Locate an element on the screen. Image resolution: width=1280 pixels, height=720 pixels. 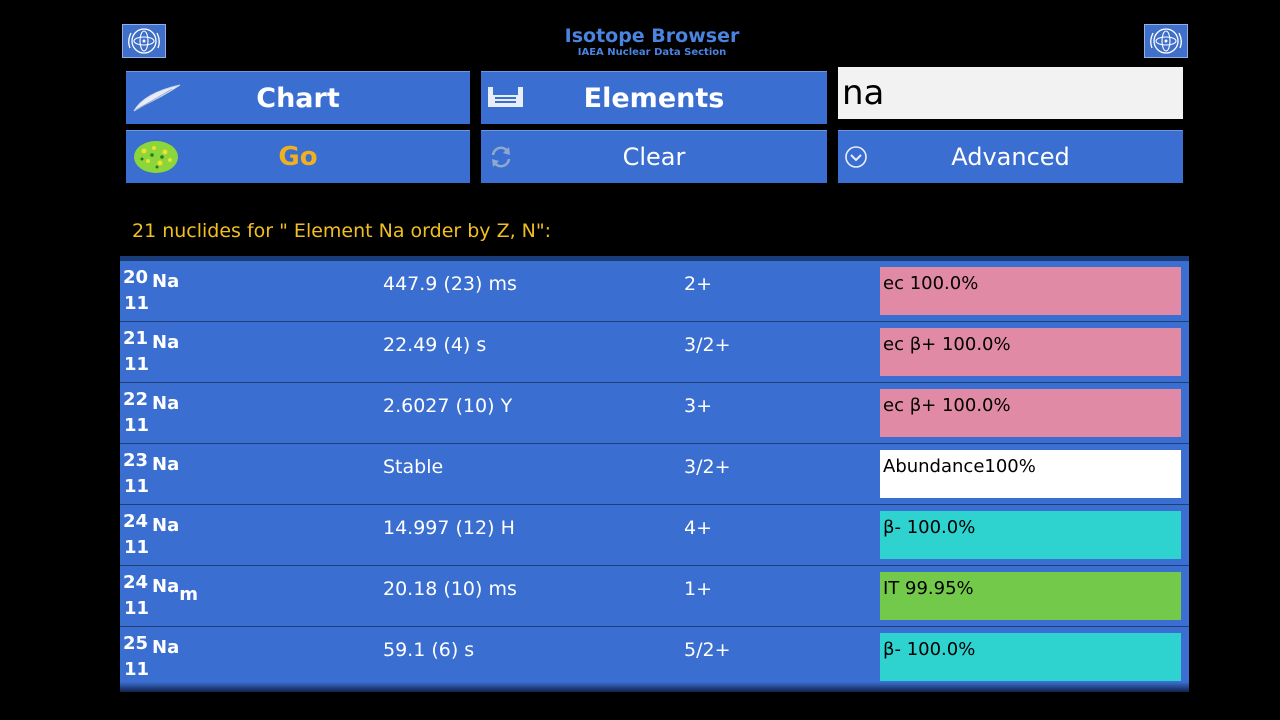
element-search-input is located at coordinates (1010, 93).